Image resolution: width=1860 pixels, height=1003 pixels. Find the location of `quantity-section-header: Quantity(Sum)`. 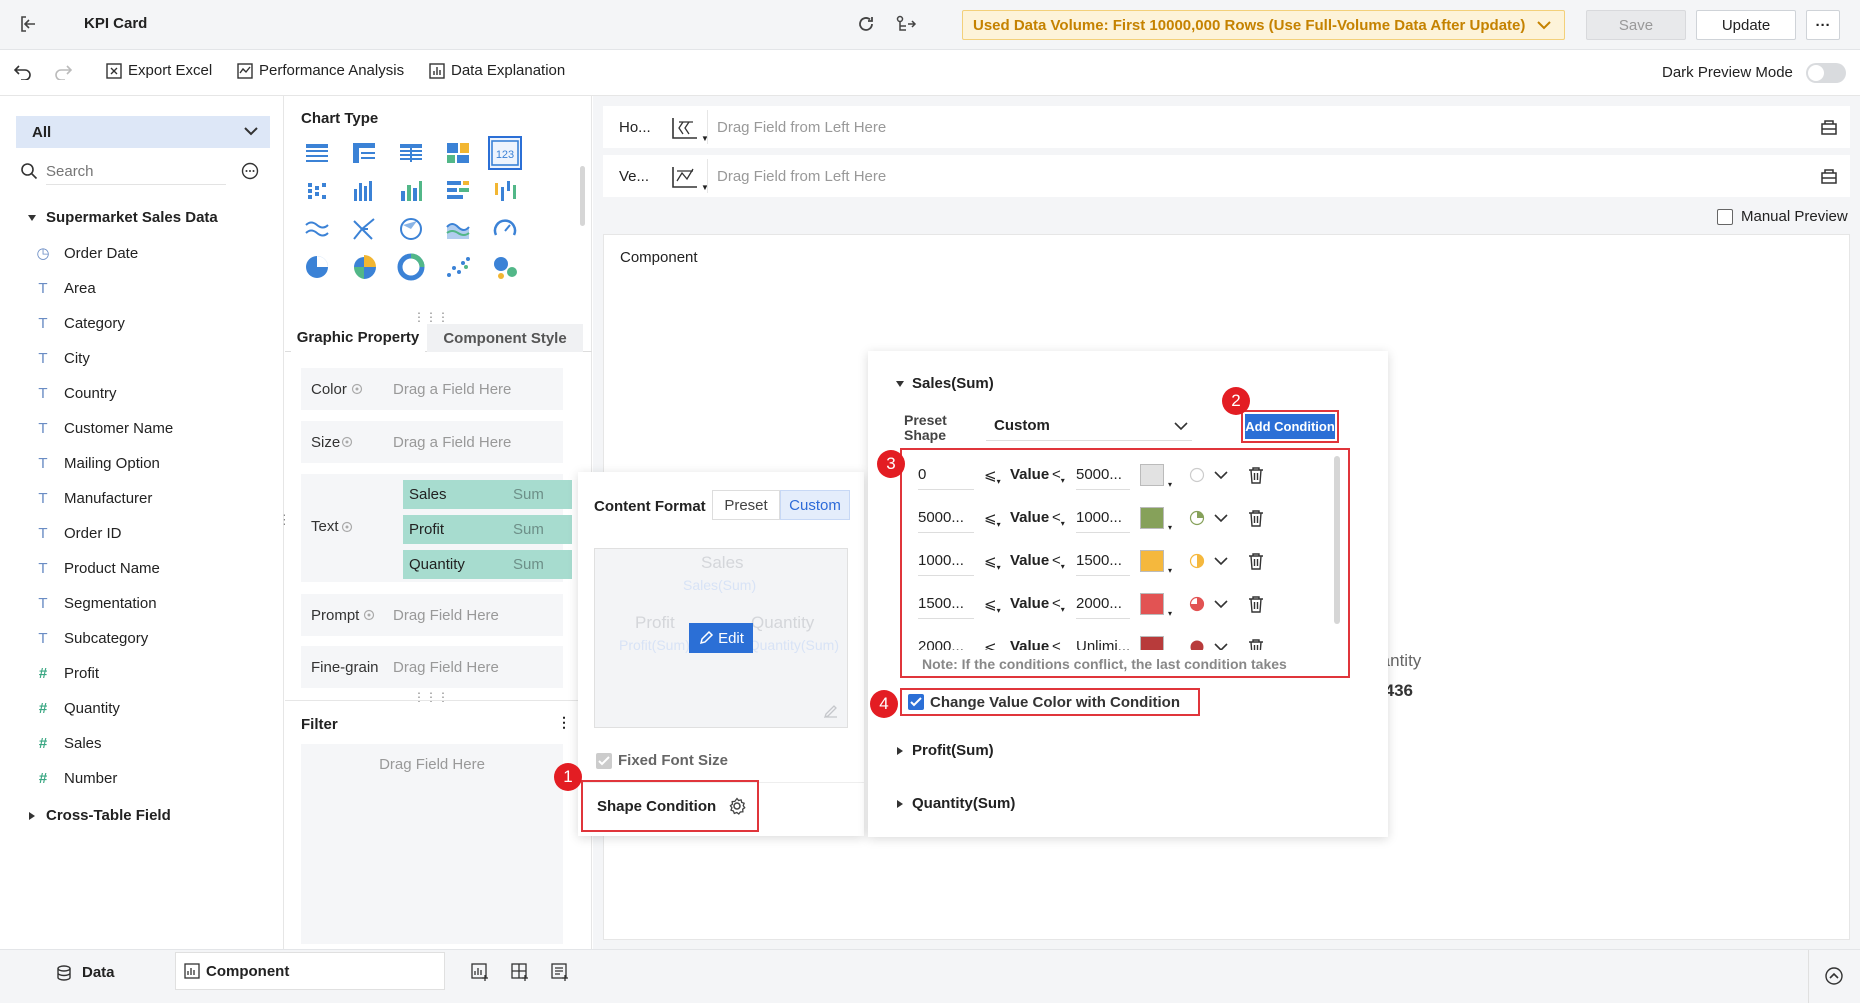

quantity-section-header: Quantity(Sum) is located at coordinates (955, 803).